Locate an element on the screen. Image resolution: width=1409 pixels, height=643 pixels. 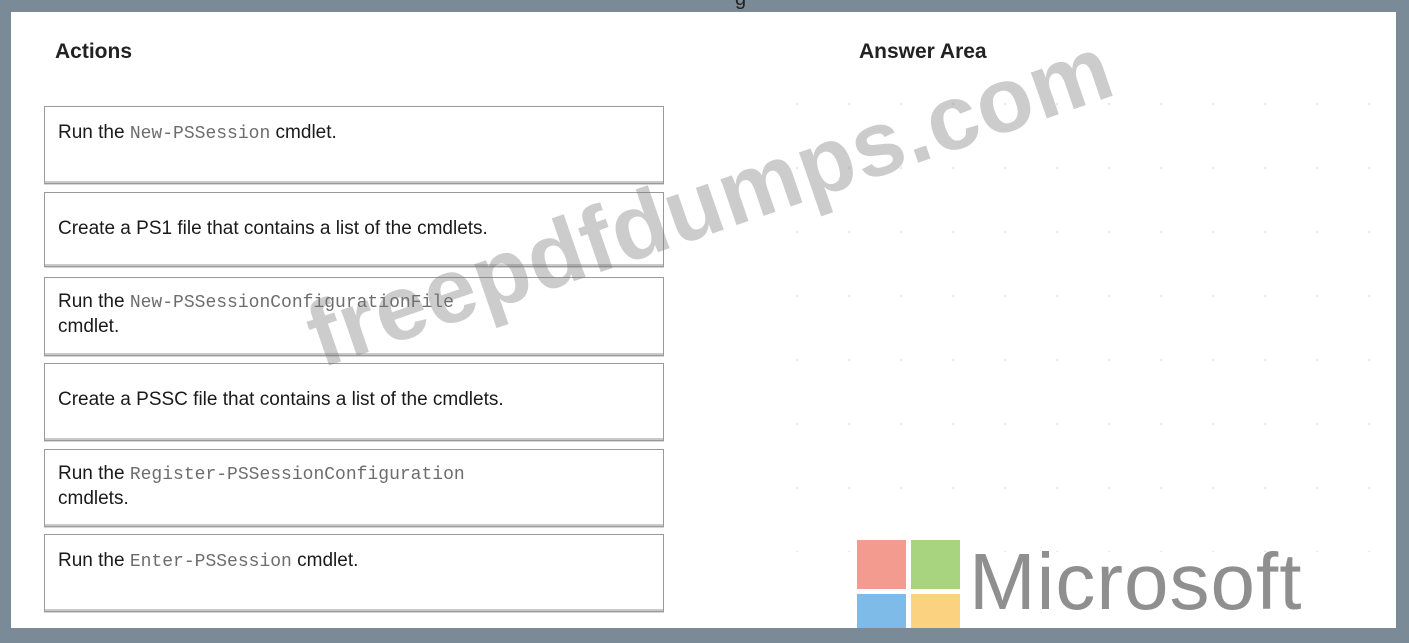
top-text-fragment: g is located at coordinates (740, 5).